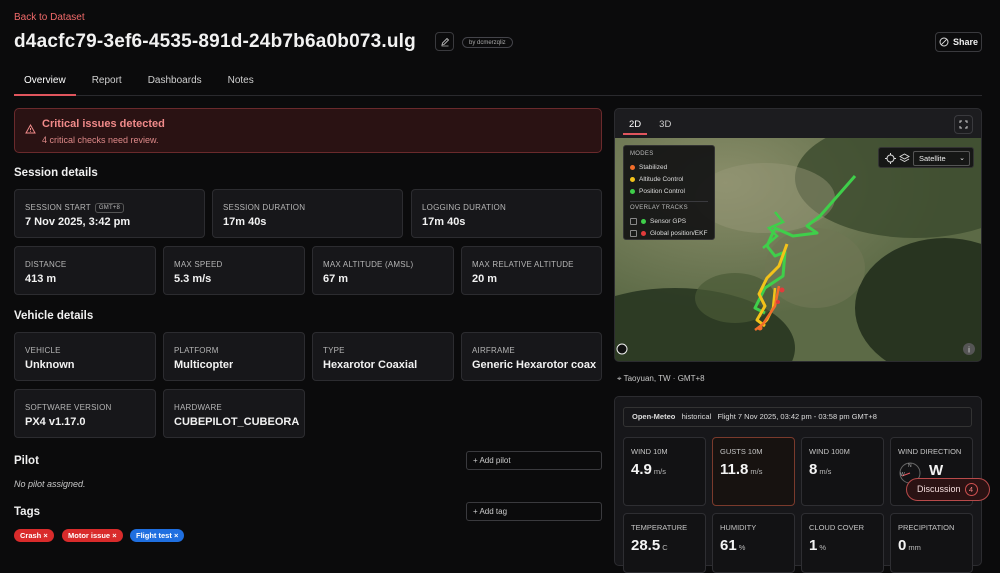  Describe the element at coordinates (649, 451) in the screenshot. I see `wind-10m-label: WIND 10M` at that location.